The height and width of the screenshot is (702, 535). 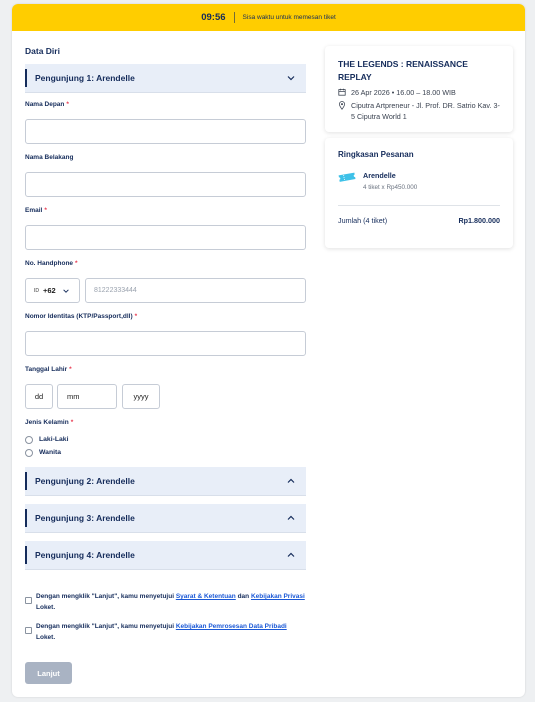 What do you see at coordinates (206, 596) in the screenshot?
I see `terms-link: Syarat & Ketentuan` at bounding box center [206, 596].